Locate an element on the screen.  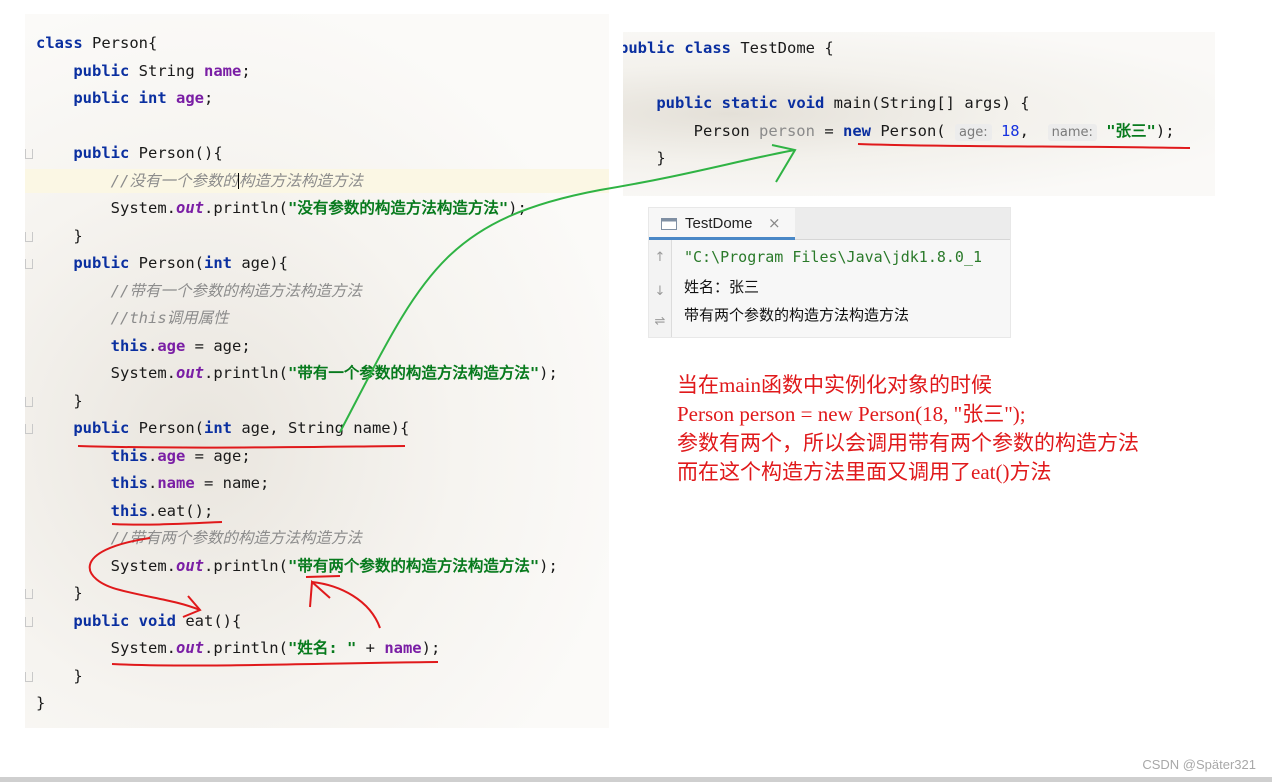
code-token: , is located at coordinates (1033, 130).